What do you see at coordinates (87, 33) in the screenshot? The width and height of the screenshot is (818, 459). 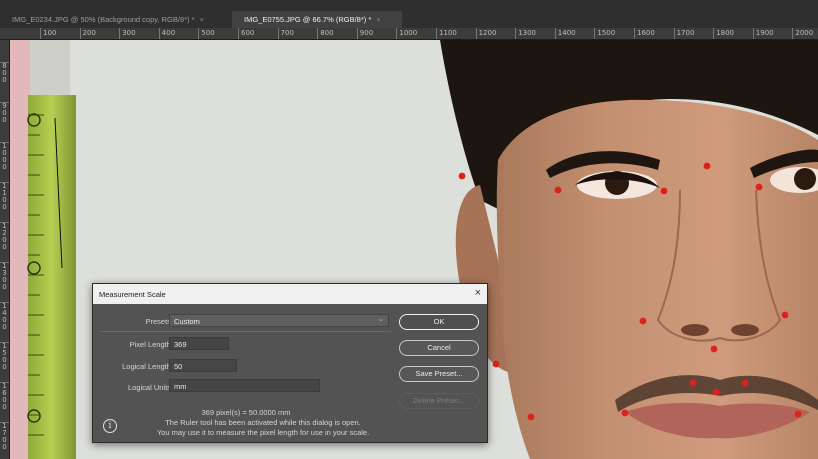 I see `ruler-tick-label: 200` at bounding box center [87, 33].